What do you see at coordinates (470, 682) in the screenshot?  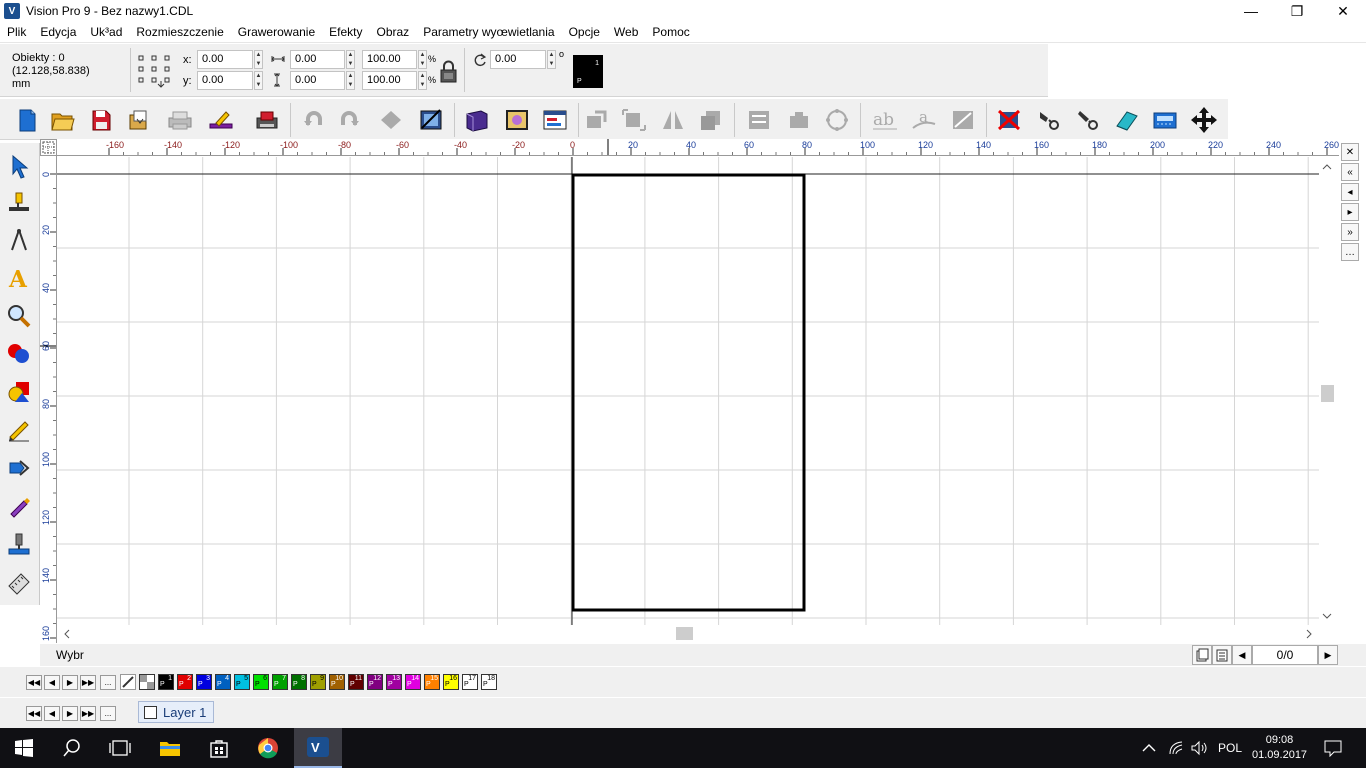 I see `pen-swatch-17: 17 P` at bounding box center [470, 682].